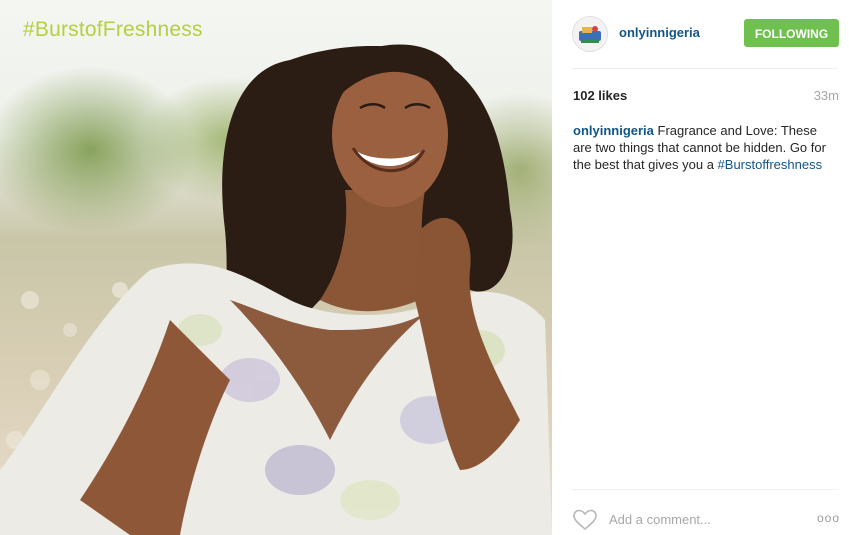 Image resolution: width=849 pixels, height=535 pixels. Describe the element at coordinates (826, 95) in the screenshot. I see `post-timestamp: 33m` at that location.